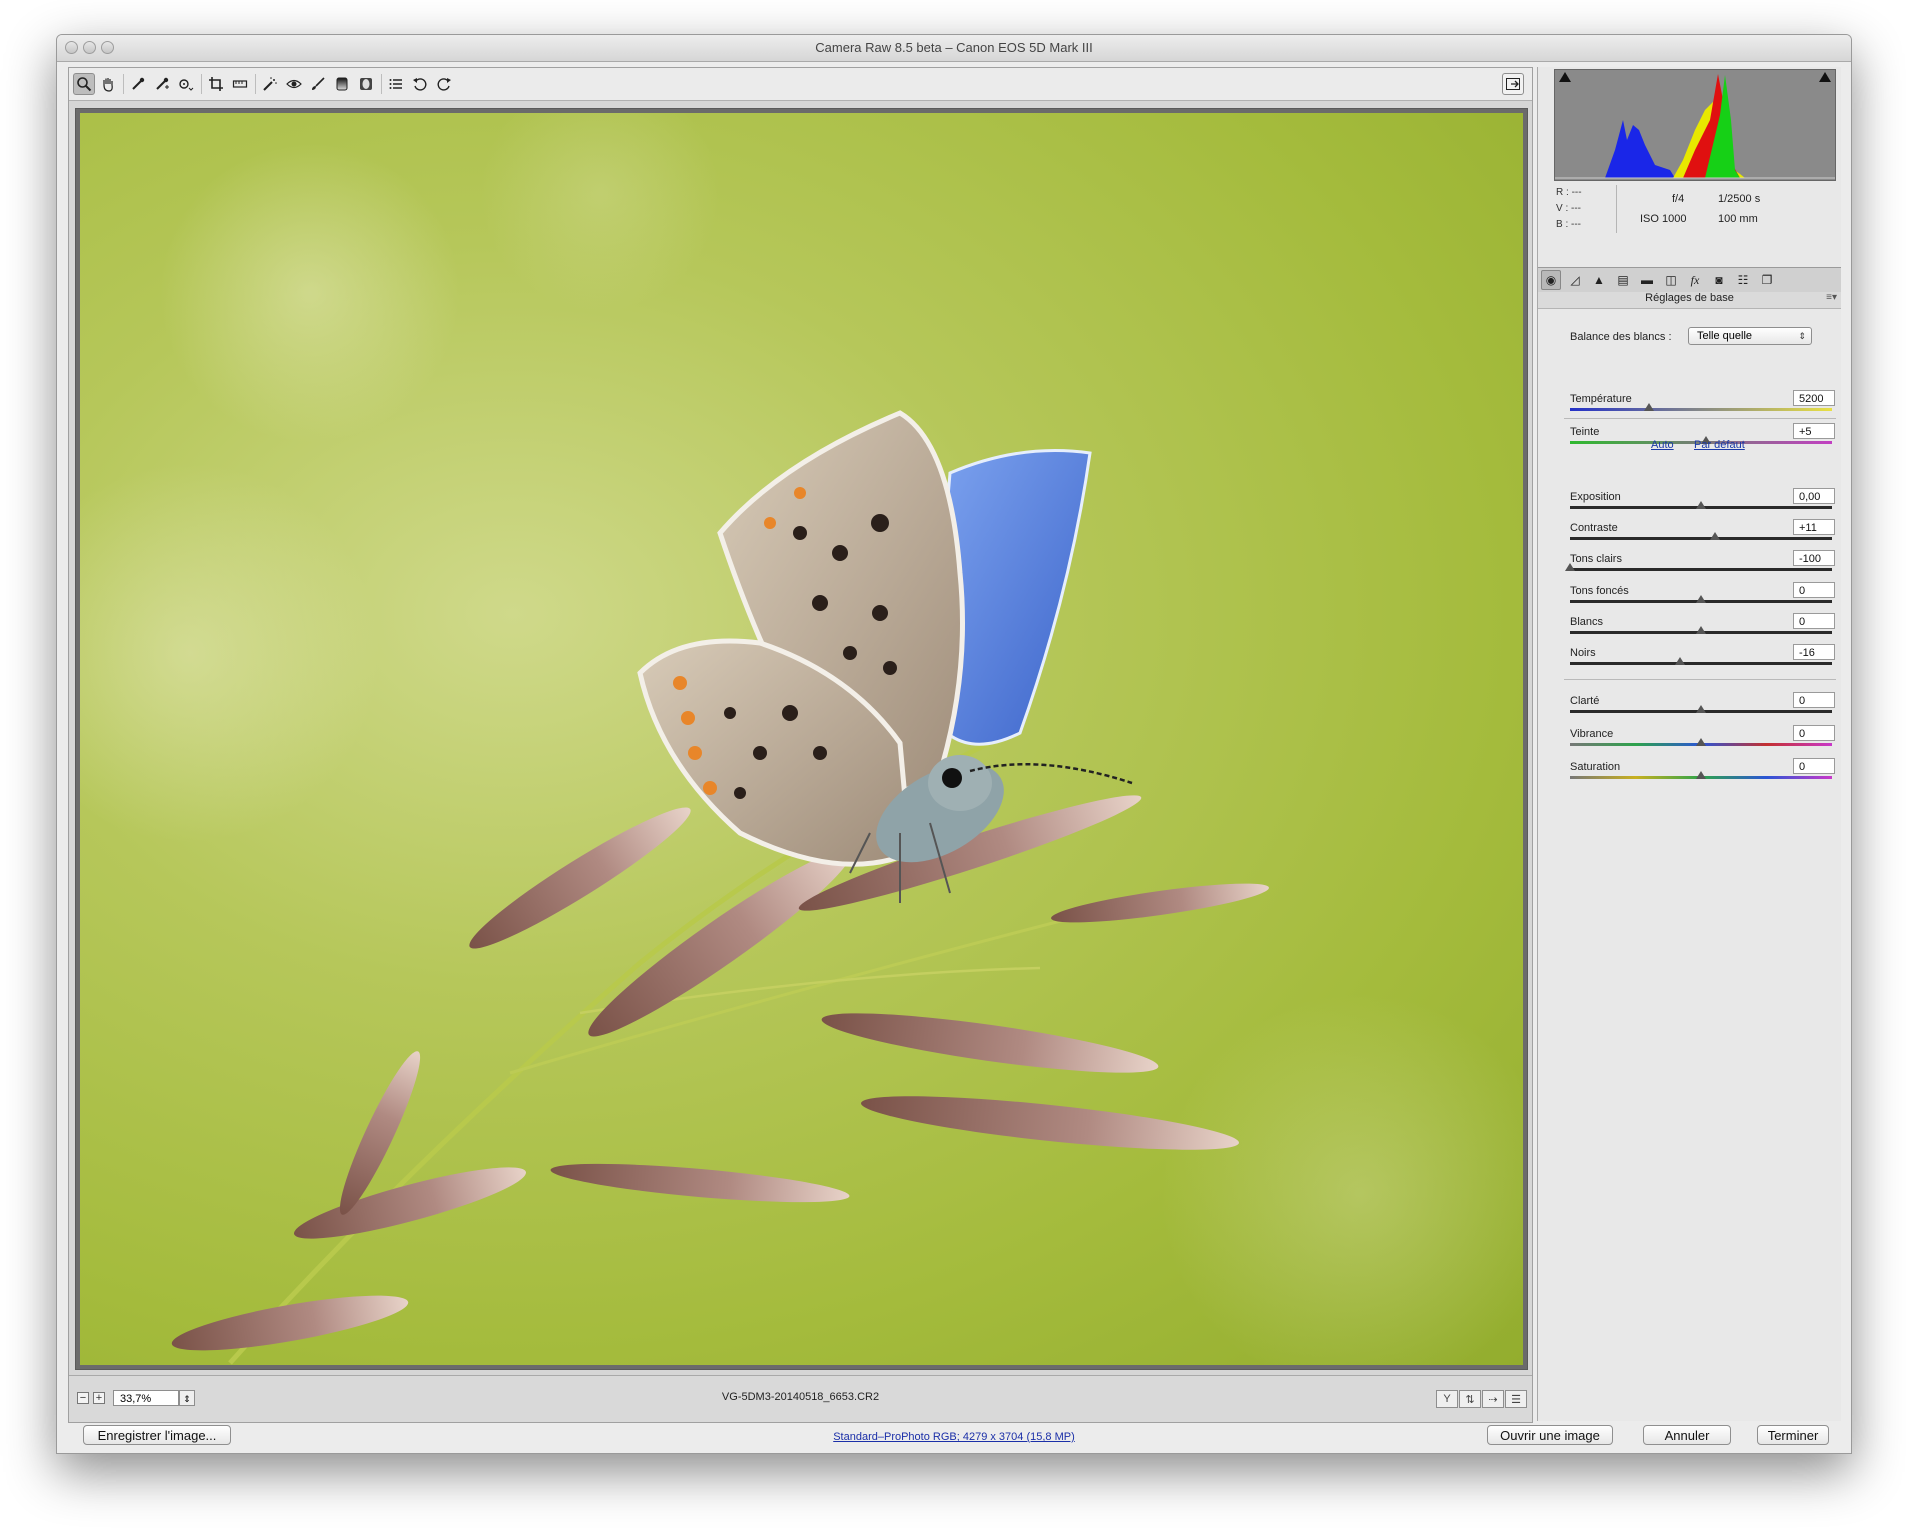 The width and height of the screenshot is (1906, 1528). What do you see at coordinates (1814, 558) in the screenshot?
I see `highlights-value-field: -100` at bounding box center [1814, 558].